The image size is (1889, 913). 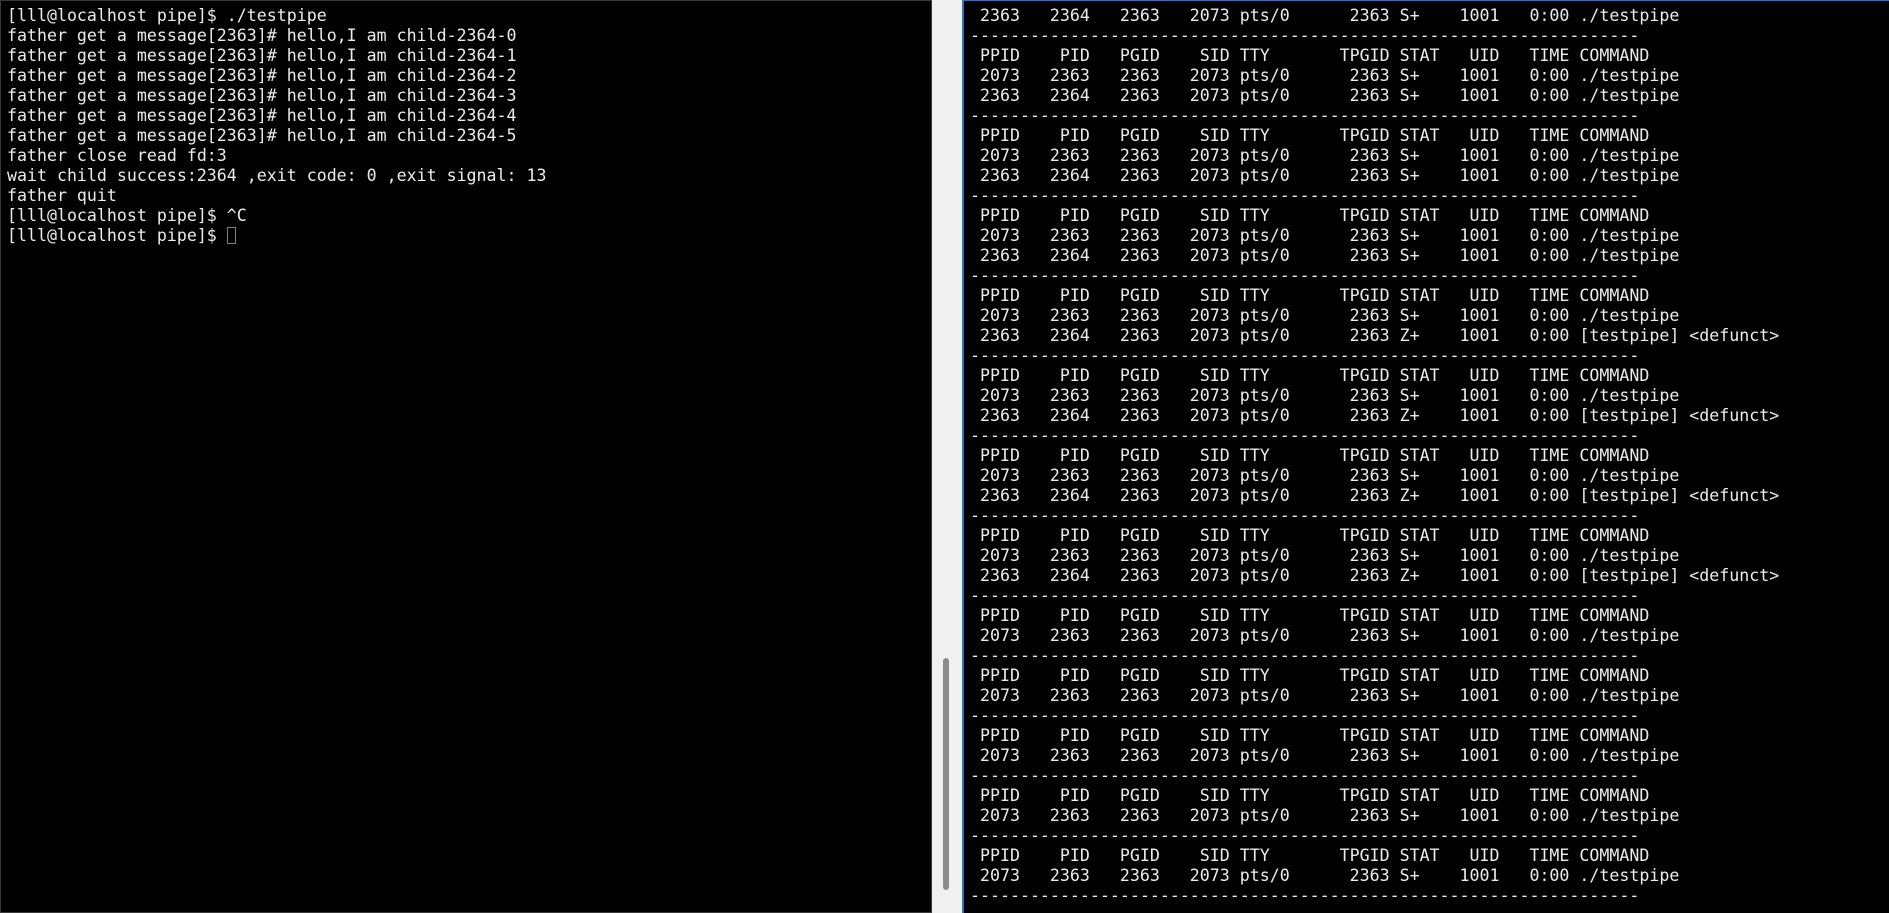 What do you see at coordinates (117, 155) in the screenshot?
I see `terminal-output-line: father close read fd:3` at bounding box center [117, 155].